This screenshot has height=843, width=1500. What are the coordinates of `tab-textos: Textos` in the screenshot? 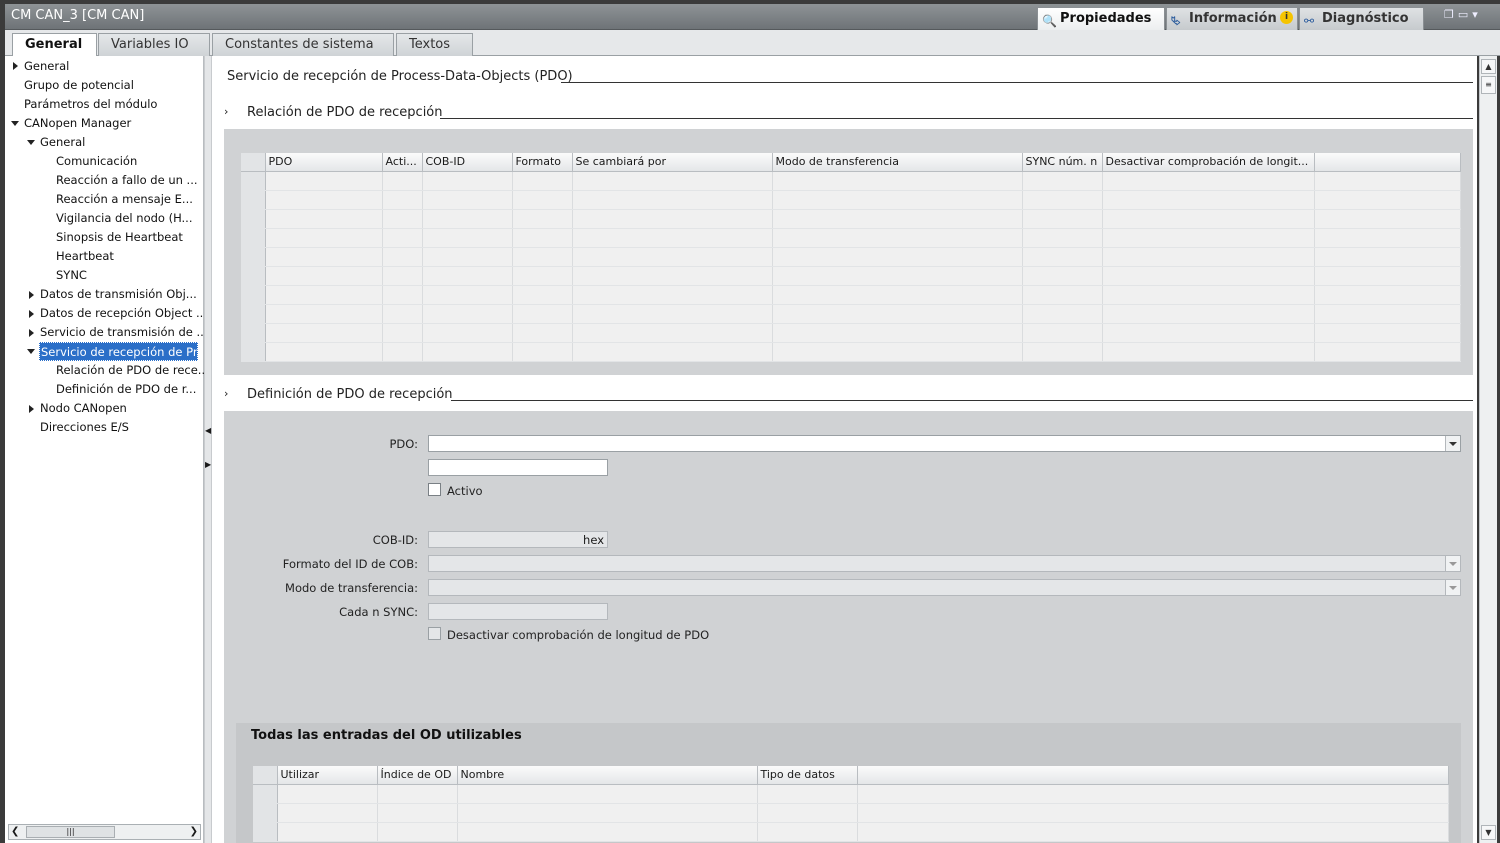 It's located at (434, 44).